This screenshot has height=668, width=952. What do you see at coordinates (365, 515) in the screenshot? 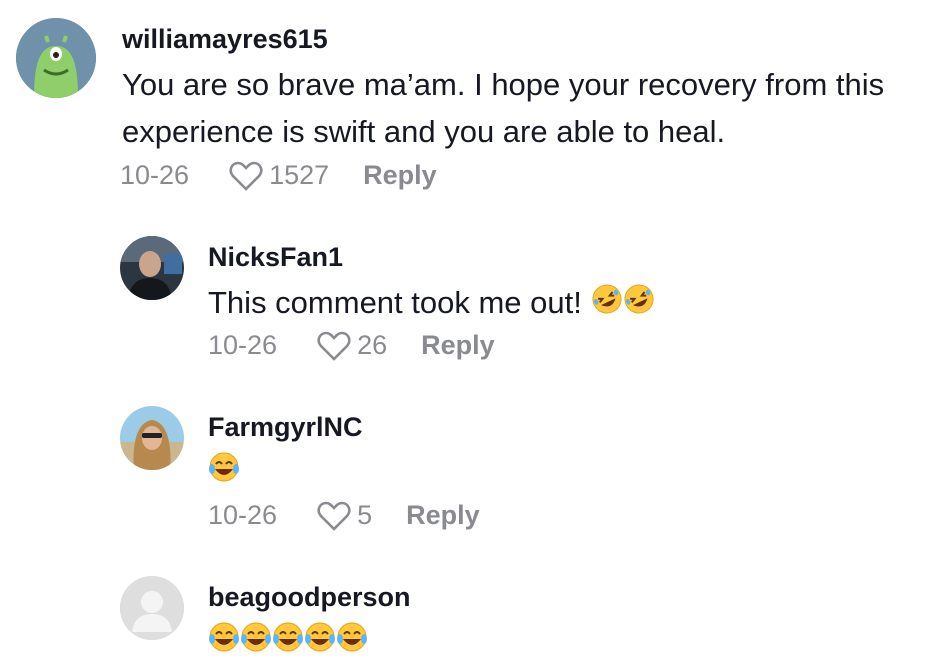
I see `like-count: 5` at bounding box center [365, 515].